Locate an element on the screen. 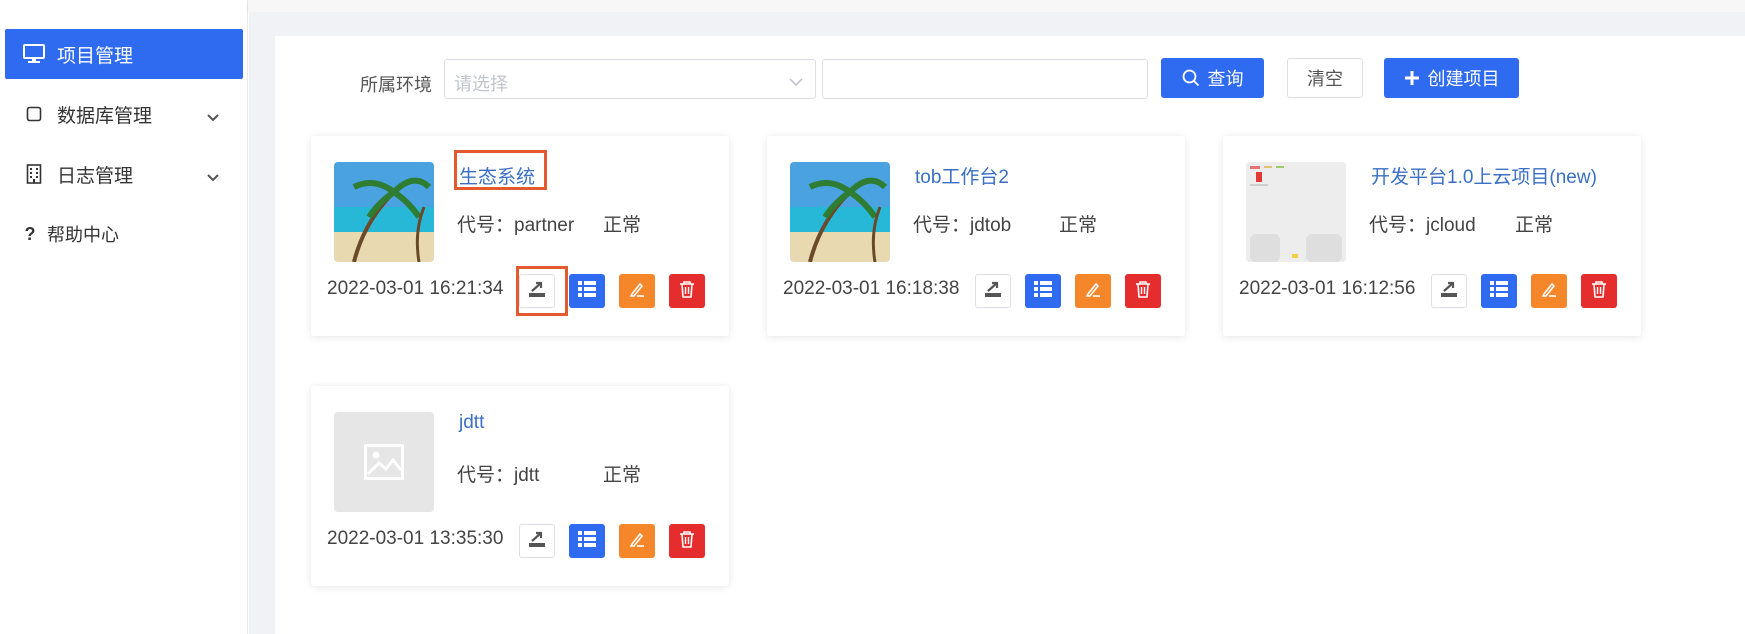 This screenshot has height=634, width=1745. project-created-time: 2022-03-01 16:12:56 is located at coordinates (1327, 288).